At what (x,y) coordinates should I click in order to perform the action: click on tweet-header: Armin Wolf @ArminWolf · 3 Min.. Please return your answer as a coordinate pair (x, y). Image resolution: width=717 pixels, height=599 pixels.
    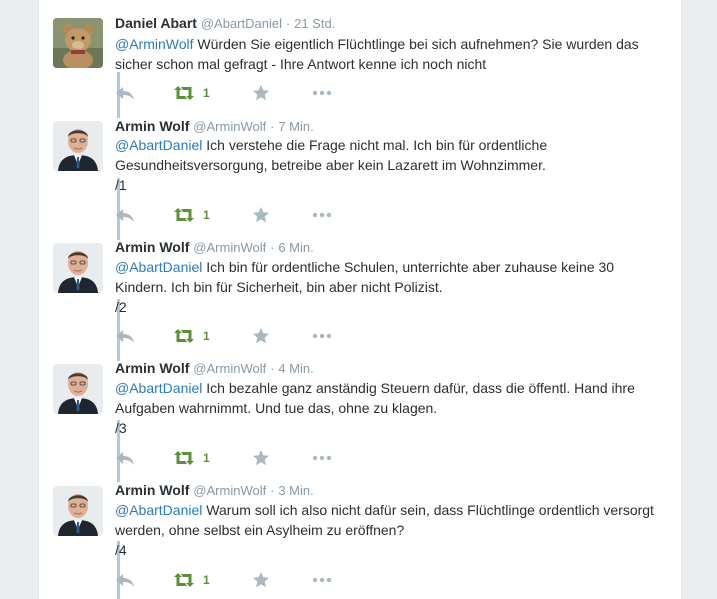
    Looking at the image, I should click on (214, 490).